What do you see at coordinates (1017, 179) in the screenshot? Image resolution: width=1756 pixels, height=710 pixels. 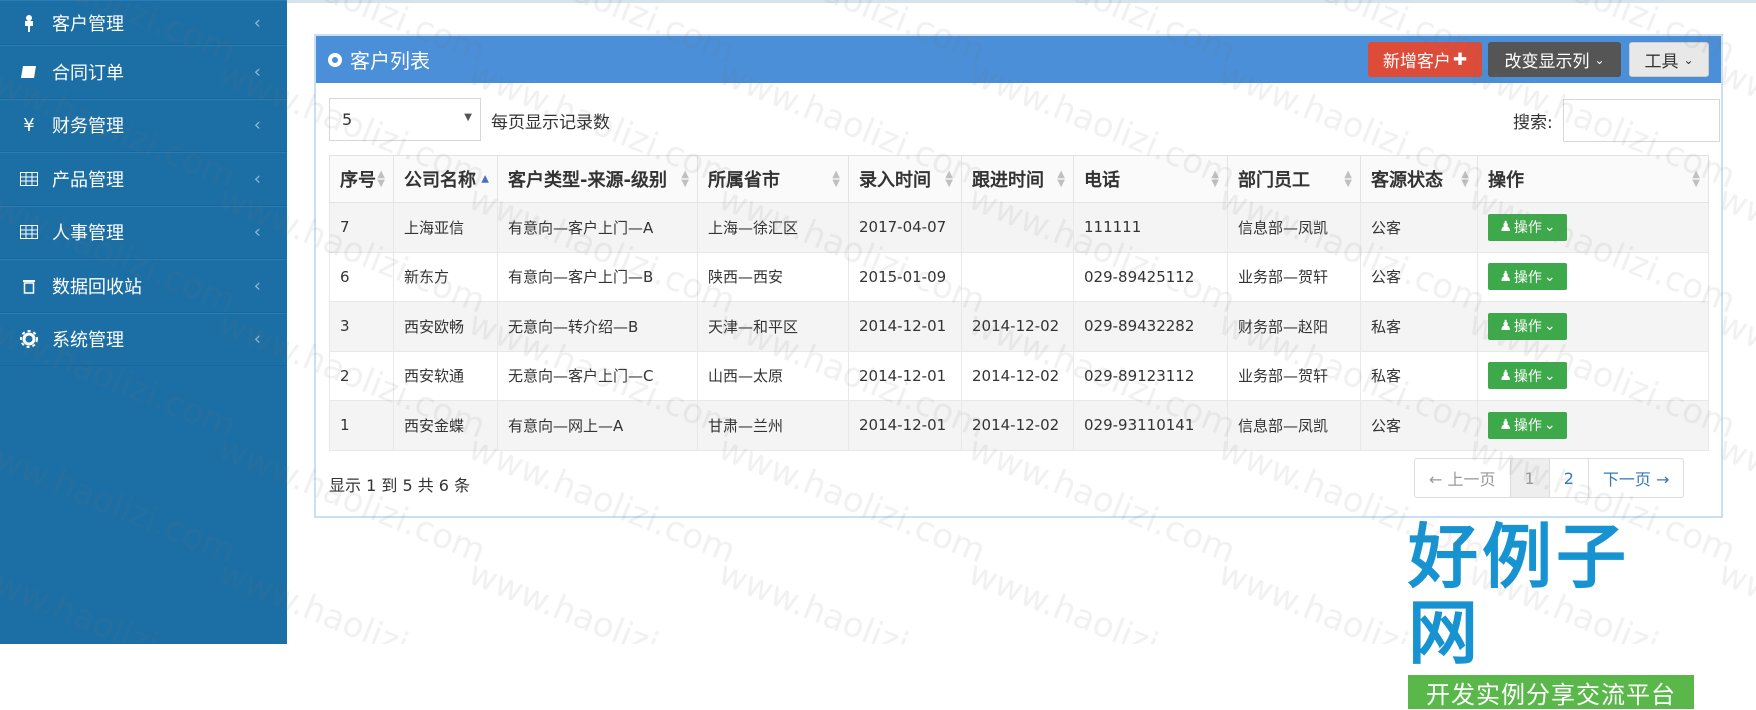 I see `column-header-followup: 跟进时间 ▲ ▼` at bounding box center [1017, 179].